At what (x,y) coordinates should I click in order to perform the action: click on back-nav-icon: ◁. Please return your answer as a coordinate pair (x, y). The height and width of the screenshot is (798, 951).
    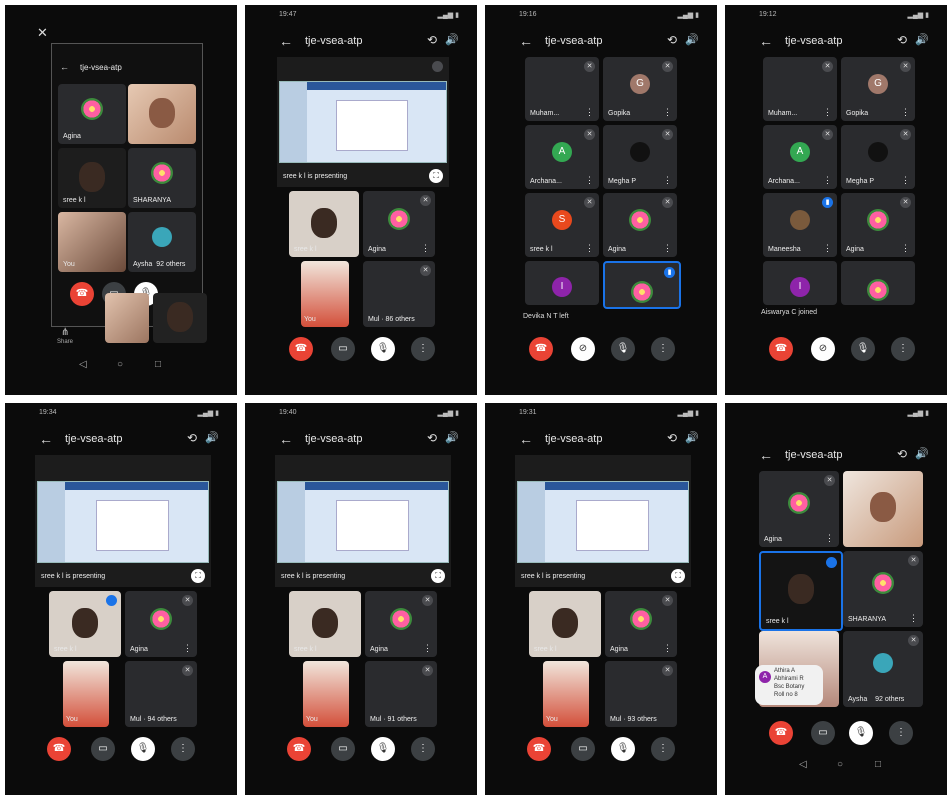
    Looking at the image, I should click on (83, 364).